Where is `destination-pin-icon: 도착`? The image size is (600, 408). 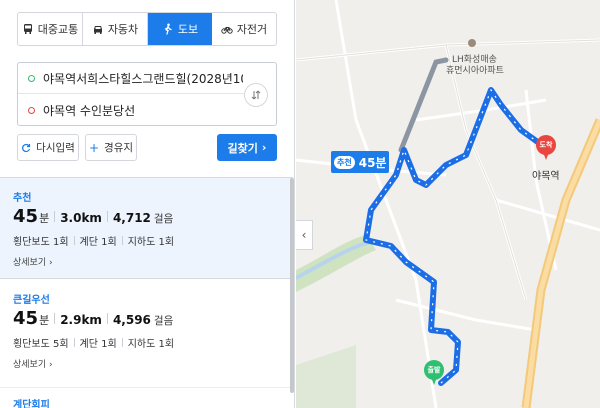 destination-pin-icon: 도착 is located at coordinates (546, 148).